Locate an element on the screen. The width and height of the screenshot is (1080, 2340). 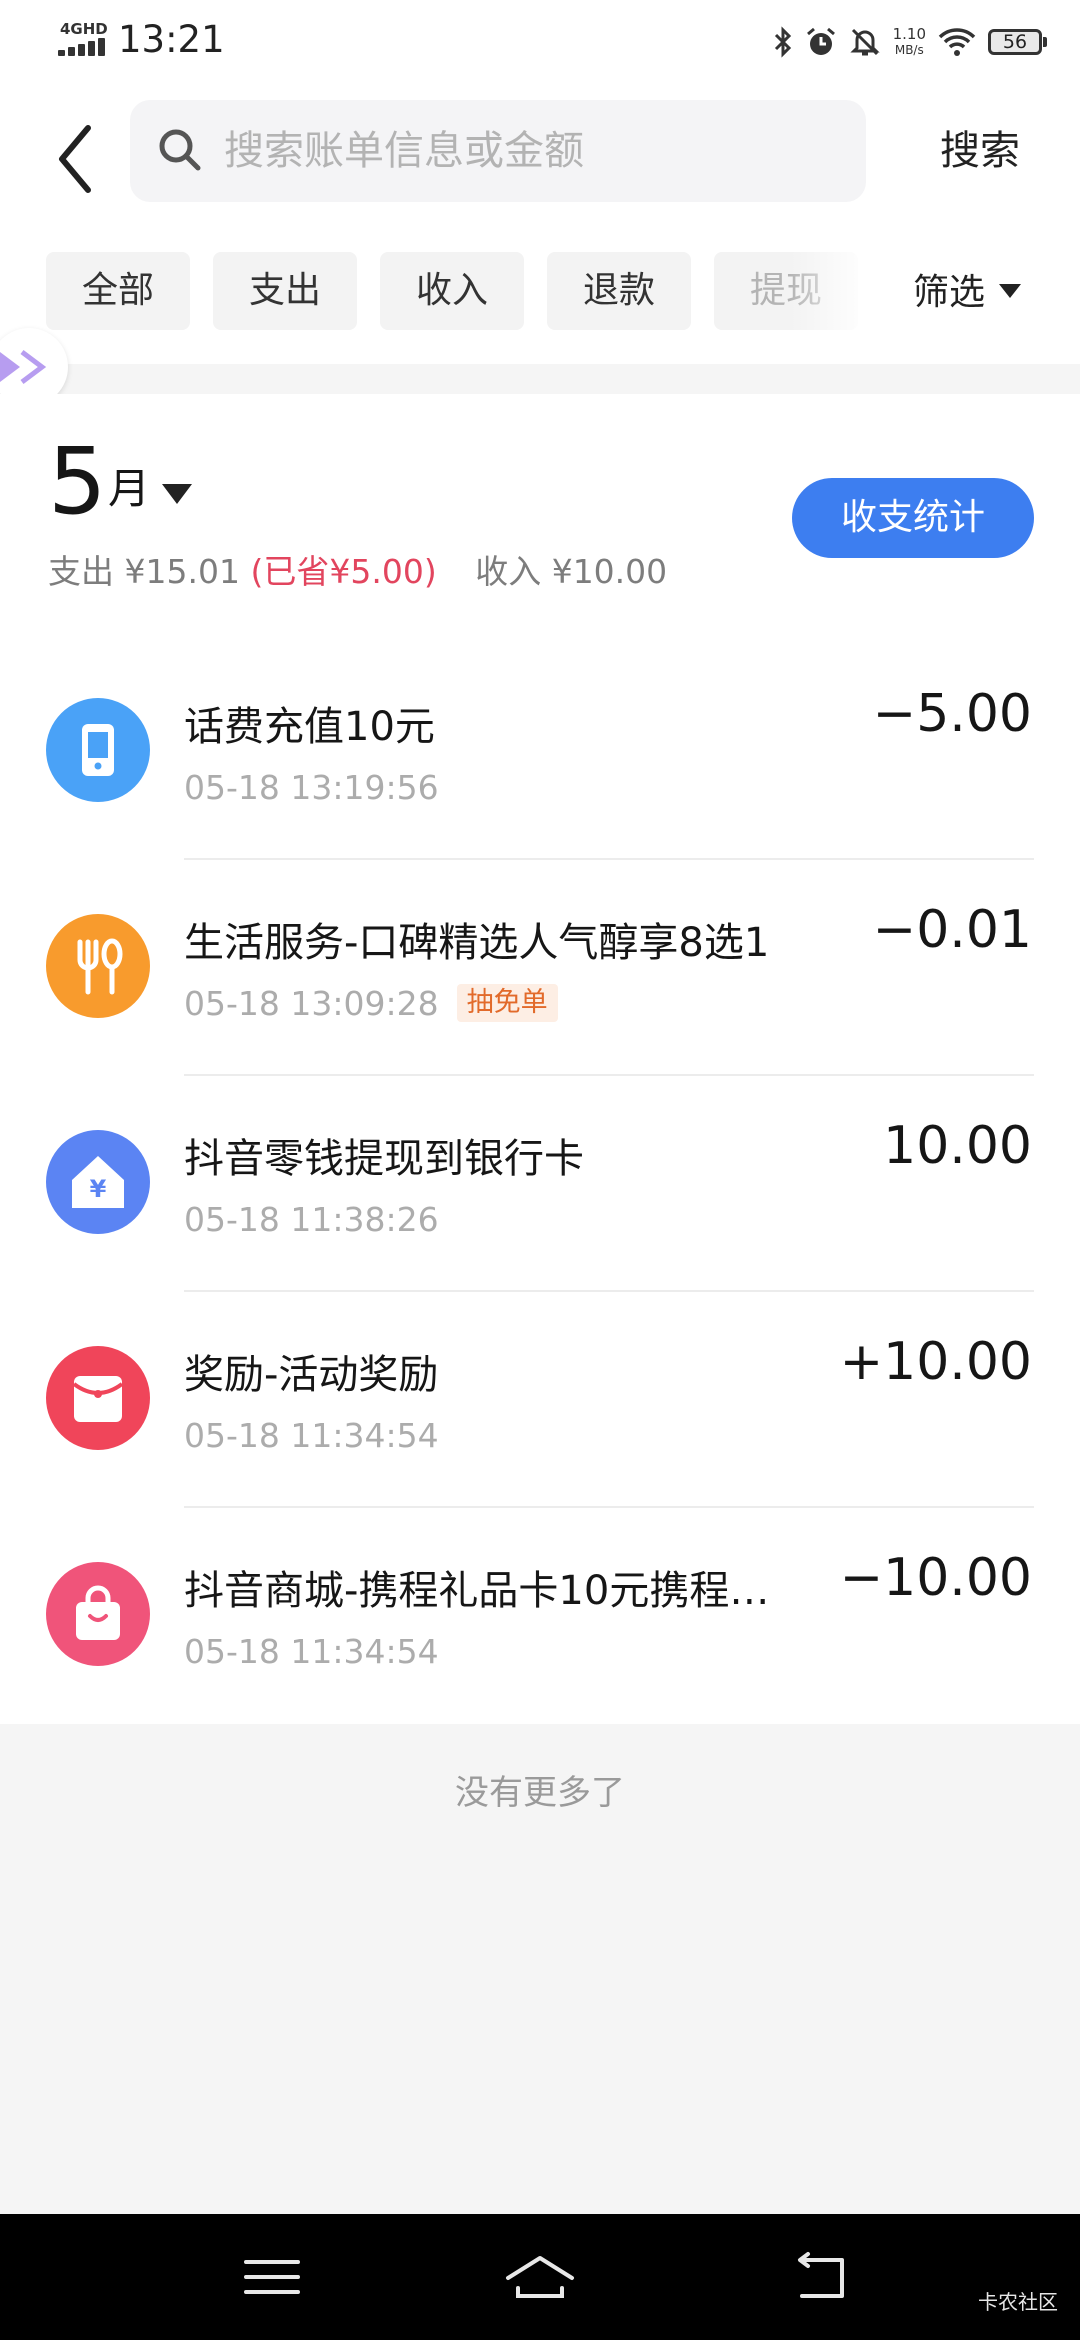
transaction-title: 奖励-活动奖励 is located at coordinates (311, 1375).